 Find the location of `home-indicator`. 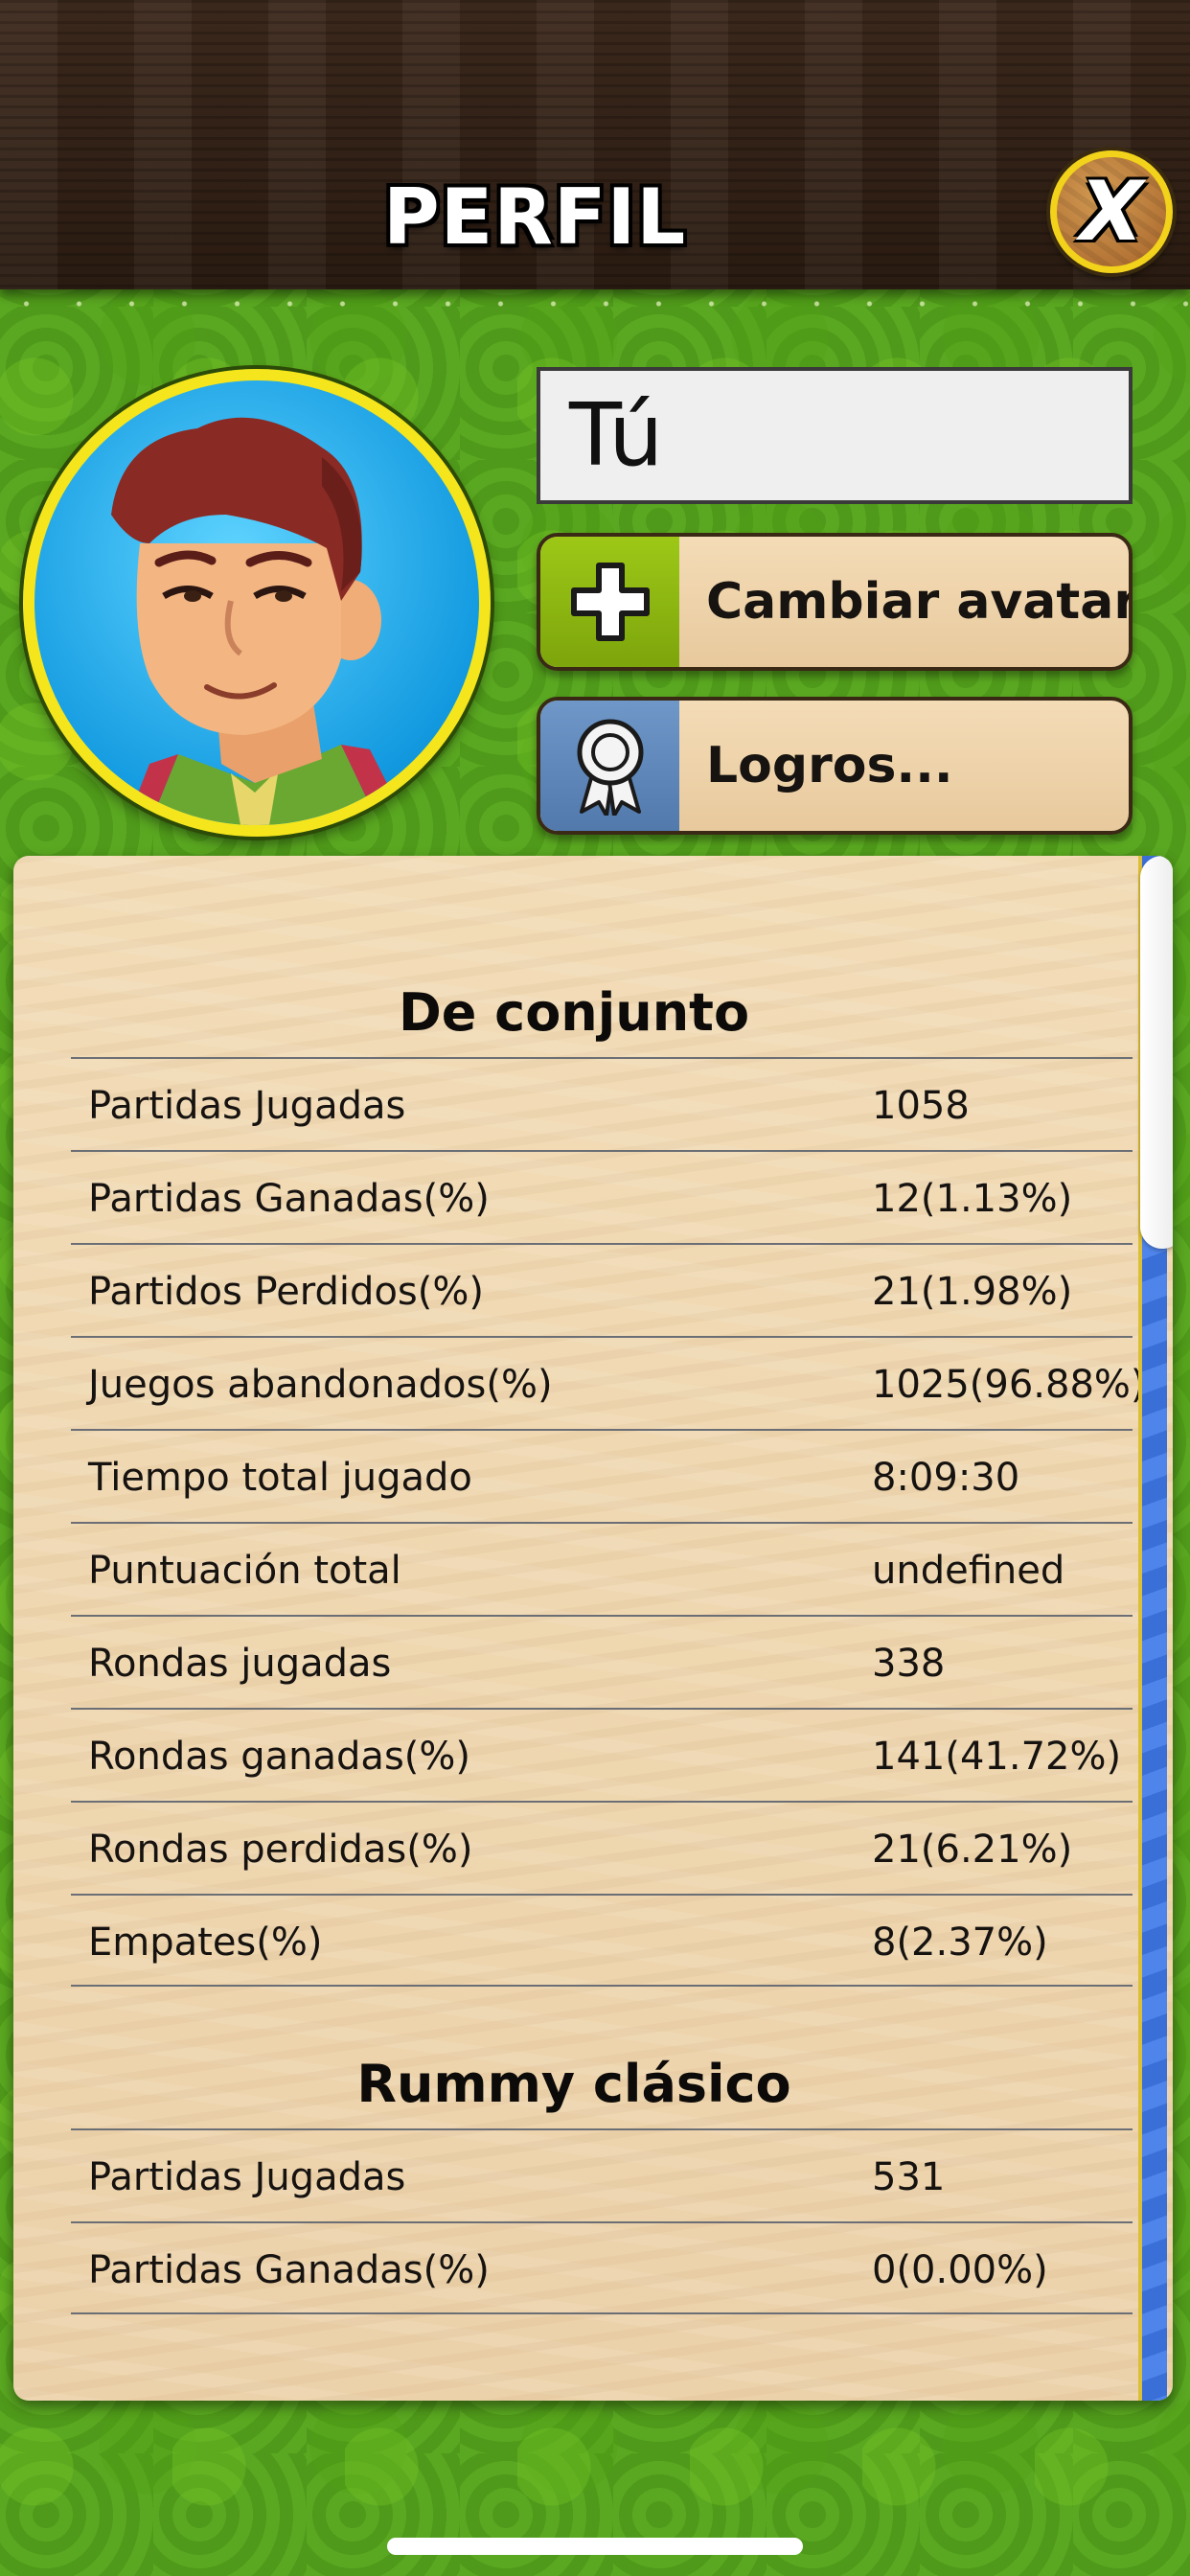

home-indicator is located at coordinates (595, 2546).